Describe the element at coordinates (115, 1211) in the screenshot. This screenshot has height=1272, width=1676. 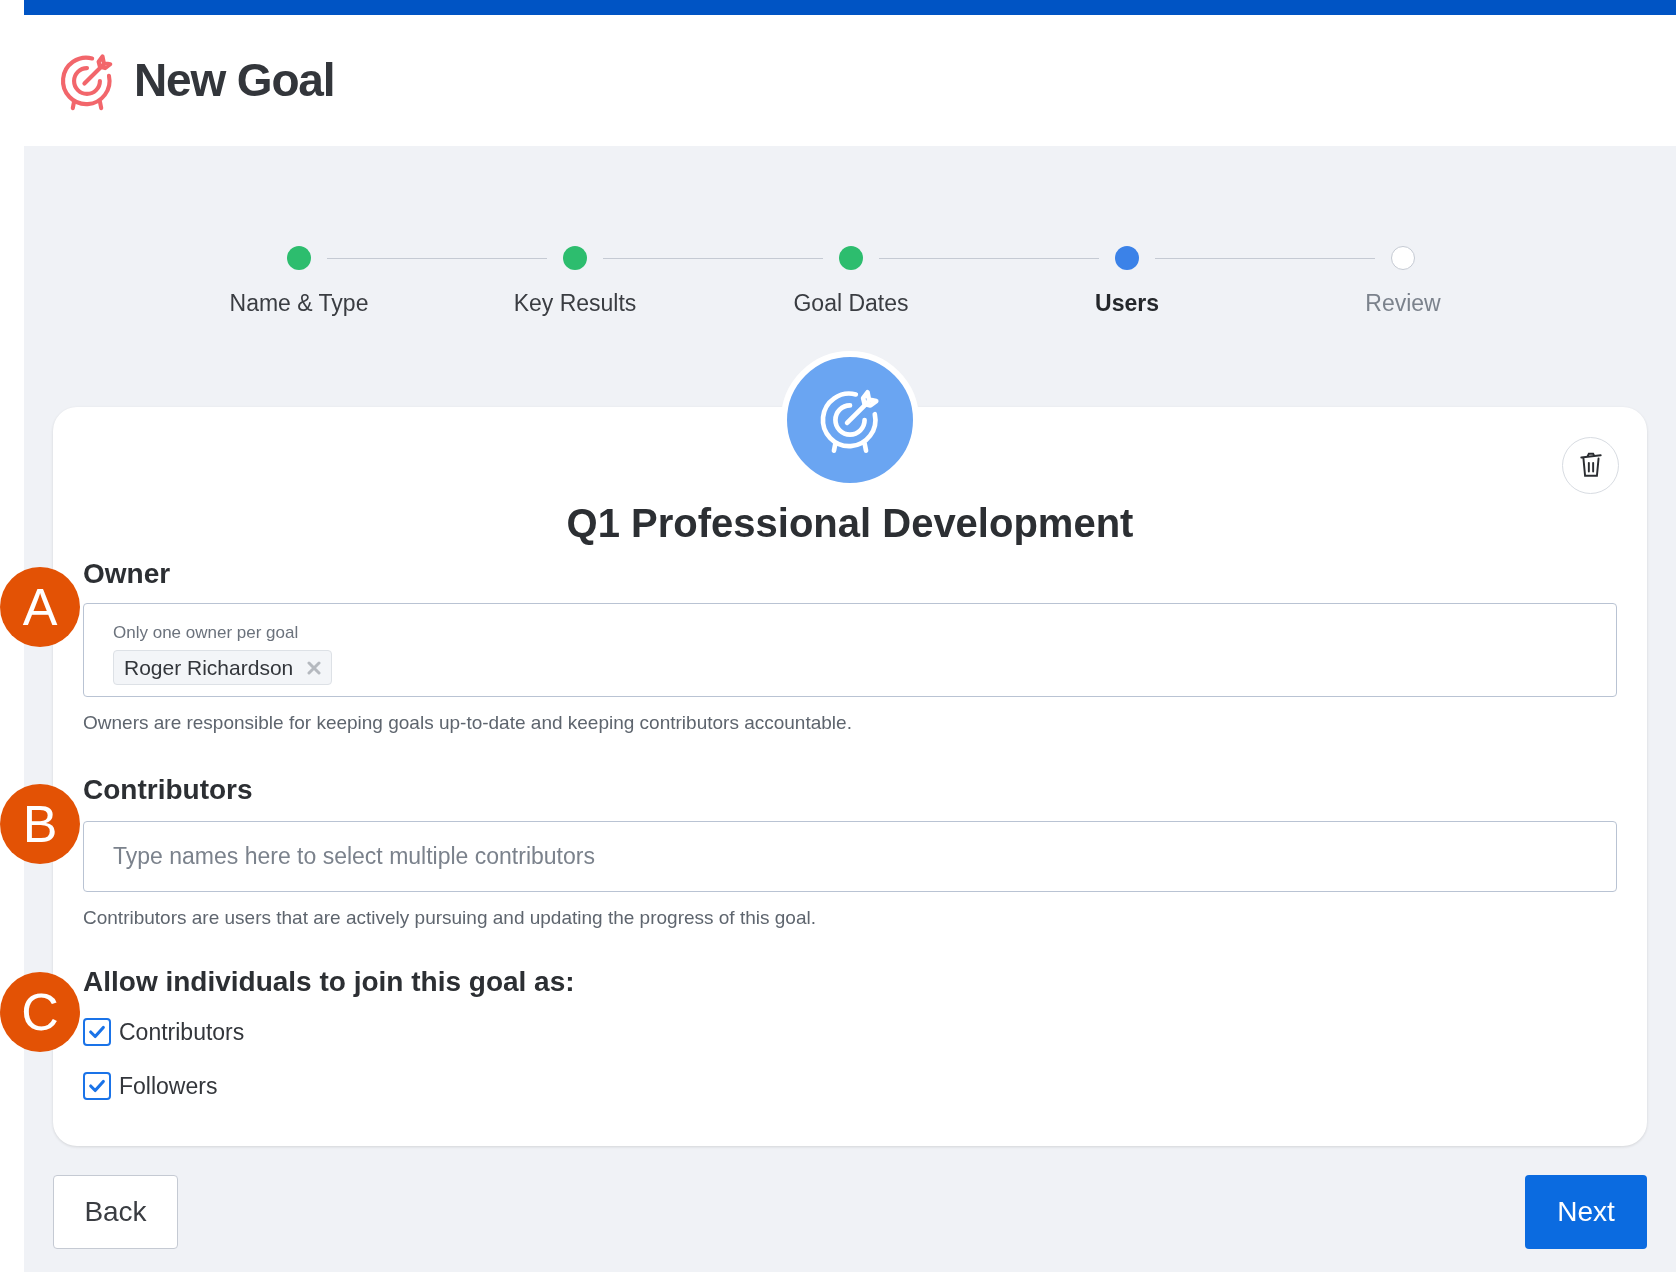
I see `back-button: Back` at that location.